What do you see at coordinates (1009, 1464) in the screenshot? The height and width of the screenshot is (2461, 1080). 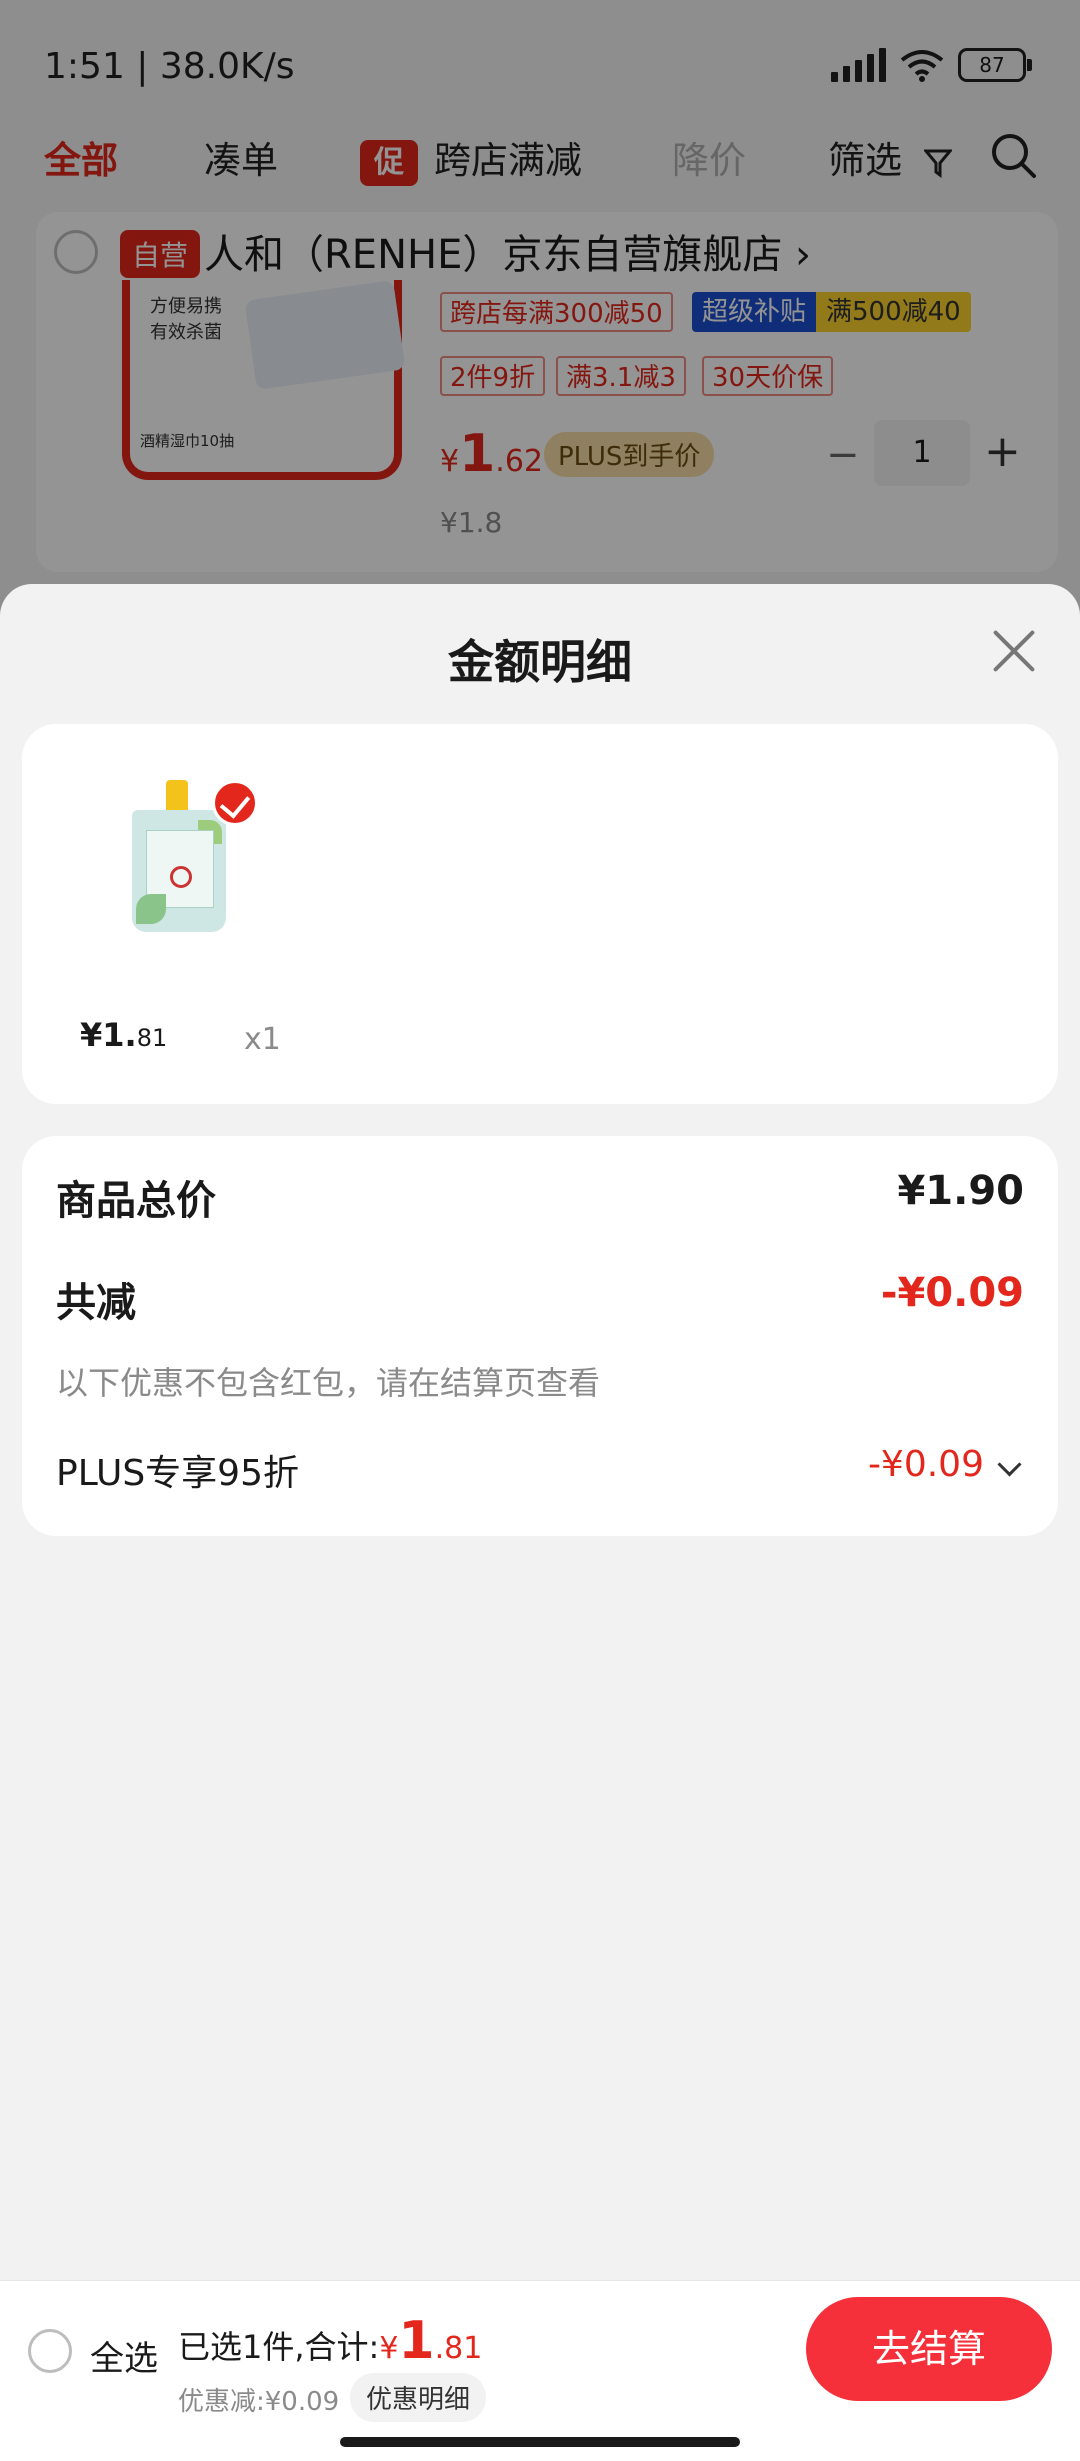 I see `chevron-down-icon` at bounding box center [1009, 1464].